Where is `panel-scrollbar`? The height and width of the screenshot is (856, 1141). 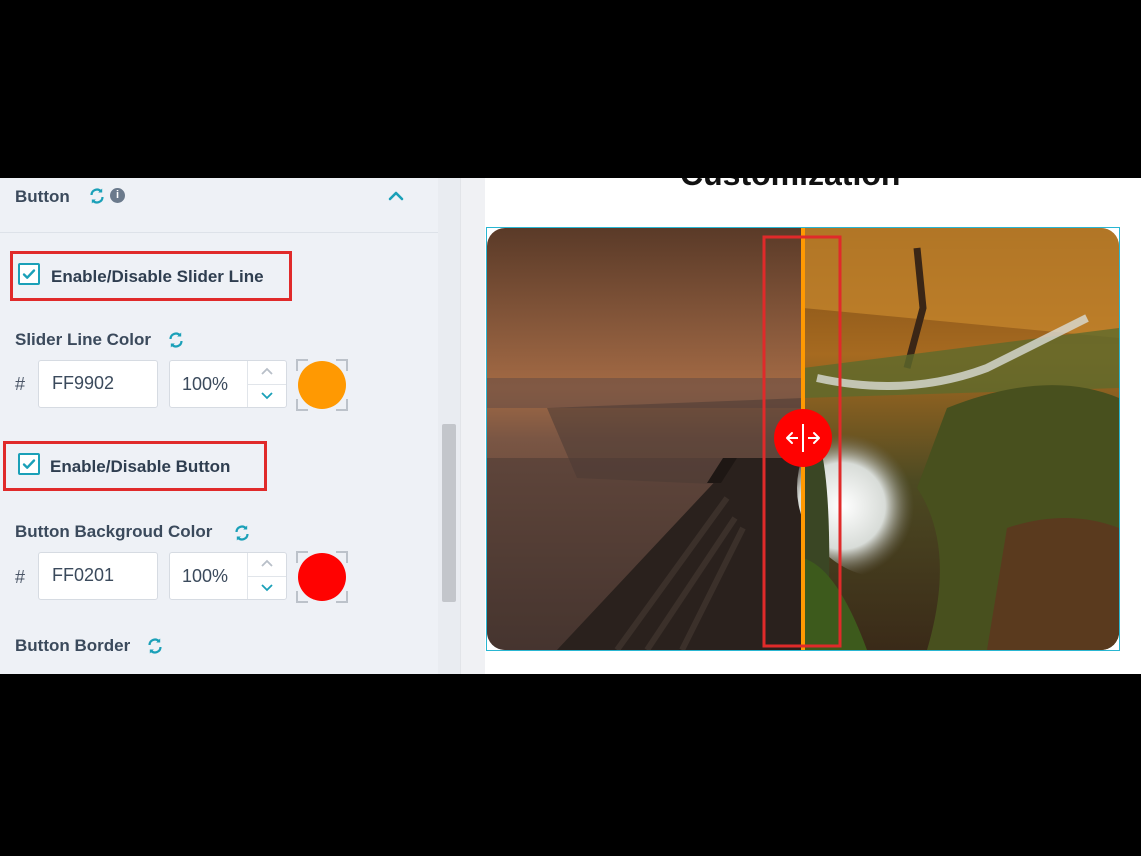
panel-scrollbar is located at coordinates (449, 426).